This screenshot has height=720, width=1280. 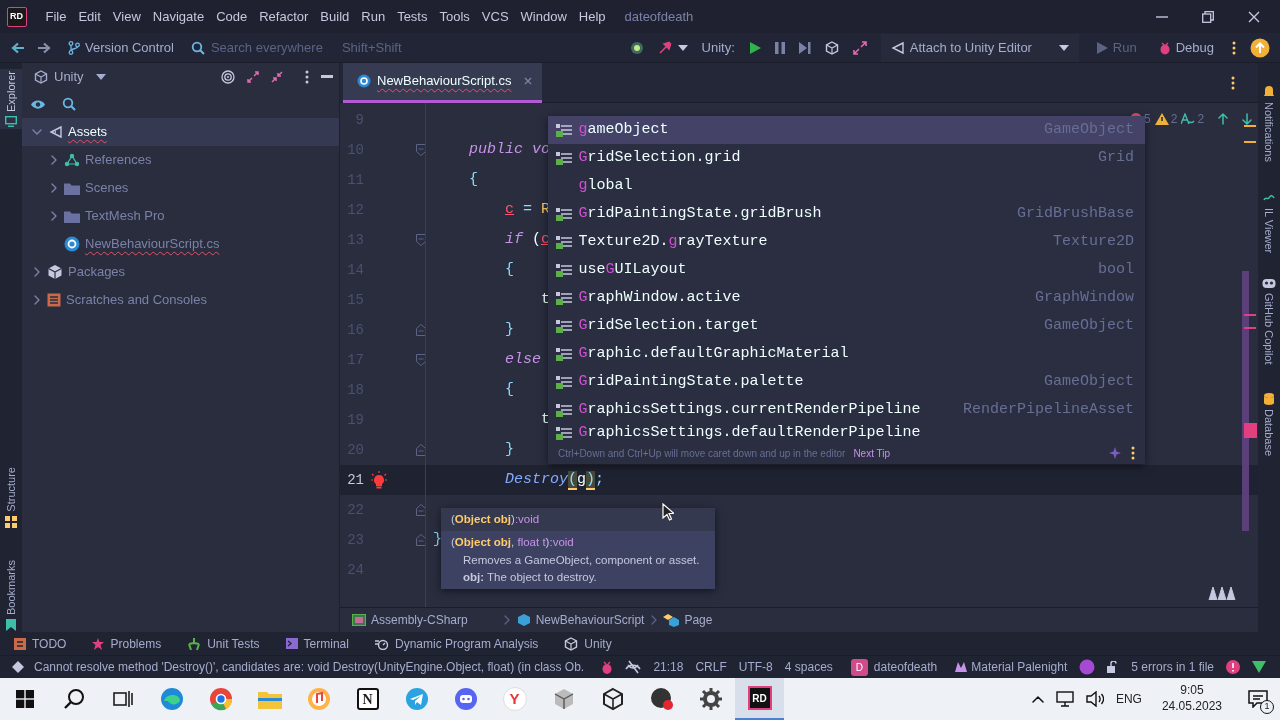 What do you see at coordinates (711, 667) in the screenshot?
I see `line-ending: CRLF` at bounding box center [711, 667].